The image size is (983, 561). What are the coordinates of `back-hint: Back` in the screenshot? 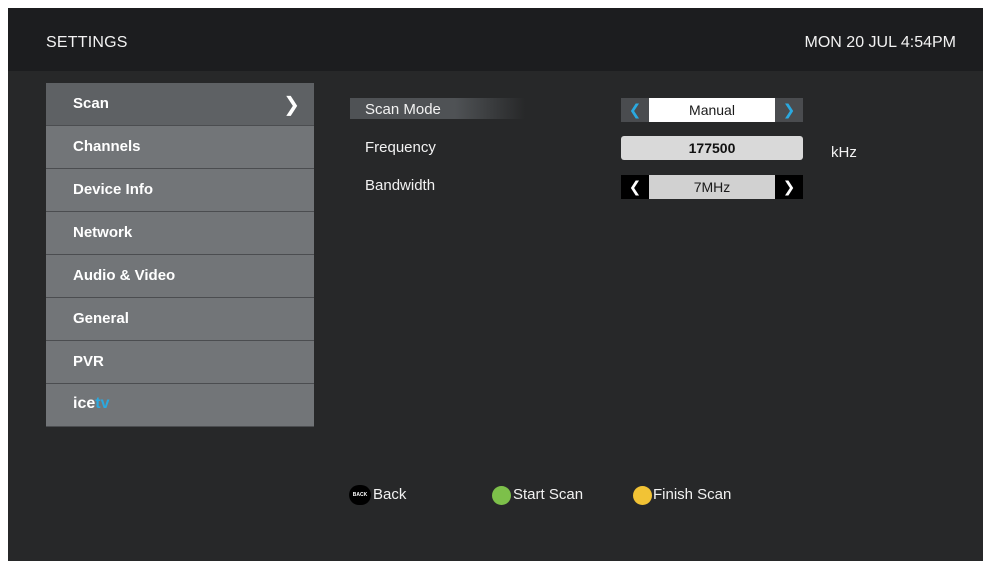 It's located at (389, 494).